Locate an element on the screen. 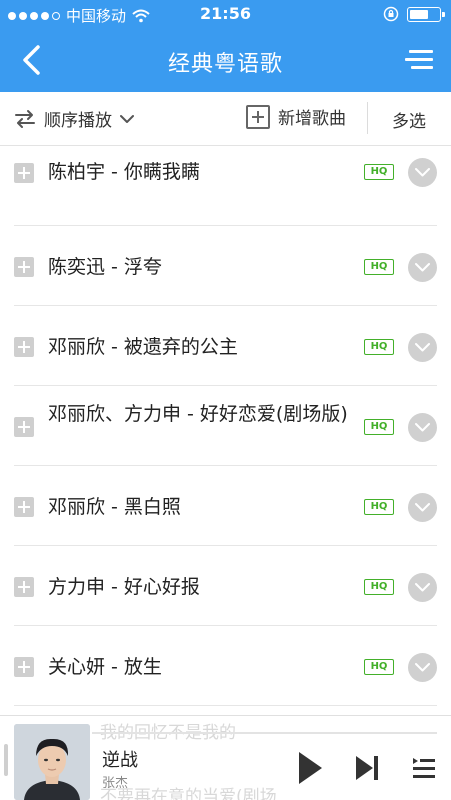  album-art is located at coordinates (52, 762).